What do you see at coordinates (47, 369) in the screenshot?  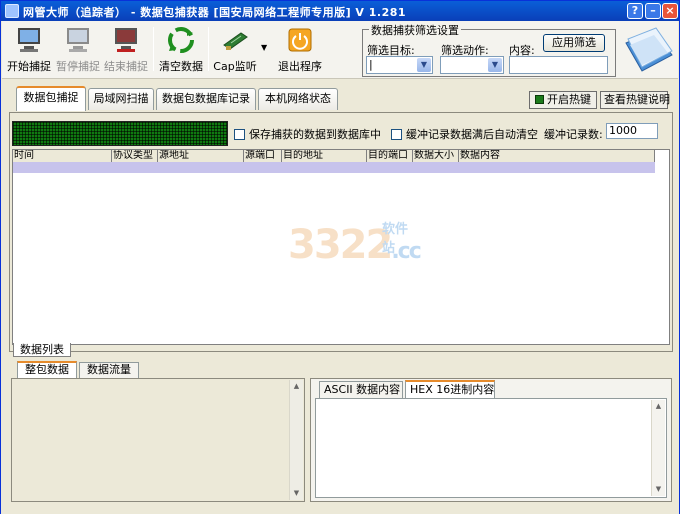 I see `tab-full-packet: 整包数据` at bounding box center [47, 369].